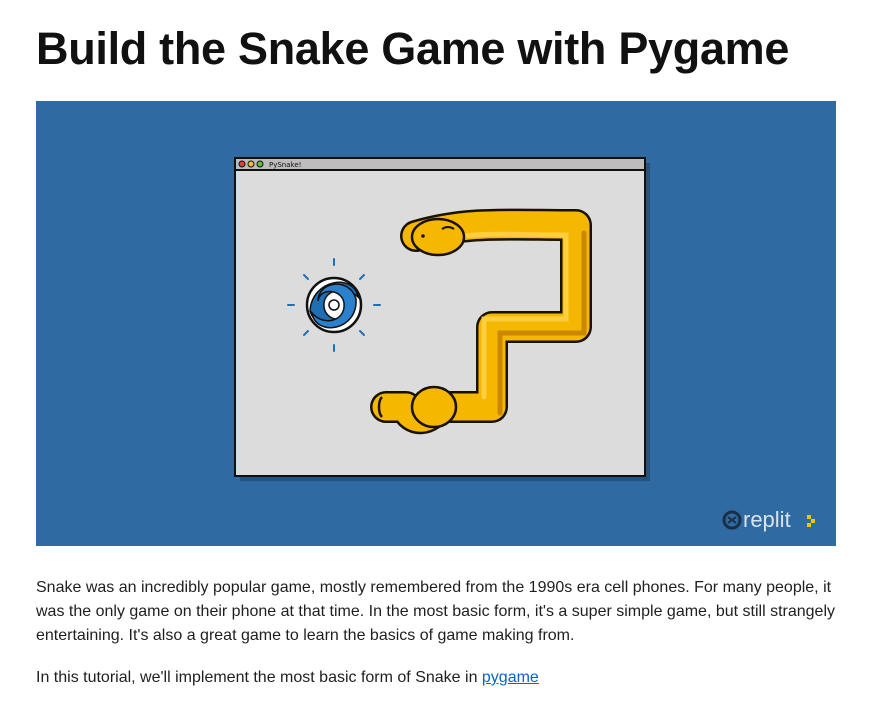 The image size is (884, 711). Describe the element at coordinates (251, 164) in the screenshot. I see `minimize-dot-icon` at that location.